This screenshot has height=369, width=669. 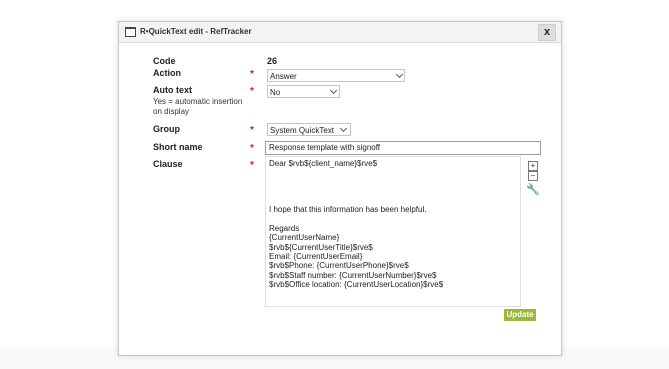 I want to click on autotext-label: Auto text, so click(x=172, y=90).